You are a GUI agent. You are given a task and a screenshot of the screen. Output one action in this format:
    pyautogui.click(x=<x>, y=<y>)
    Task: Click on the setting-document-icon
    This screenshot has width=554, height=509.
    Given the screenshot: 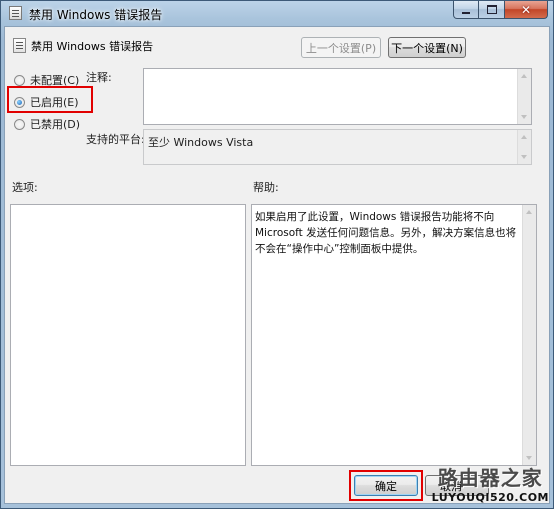 What is the action you would take?
    pyautogui.click(x=19, y=45)
    